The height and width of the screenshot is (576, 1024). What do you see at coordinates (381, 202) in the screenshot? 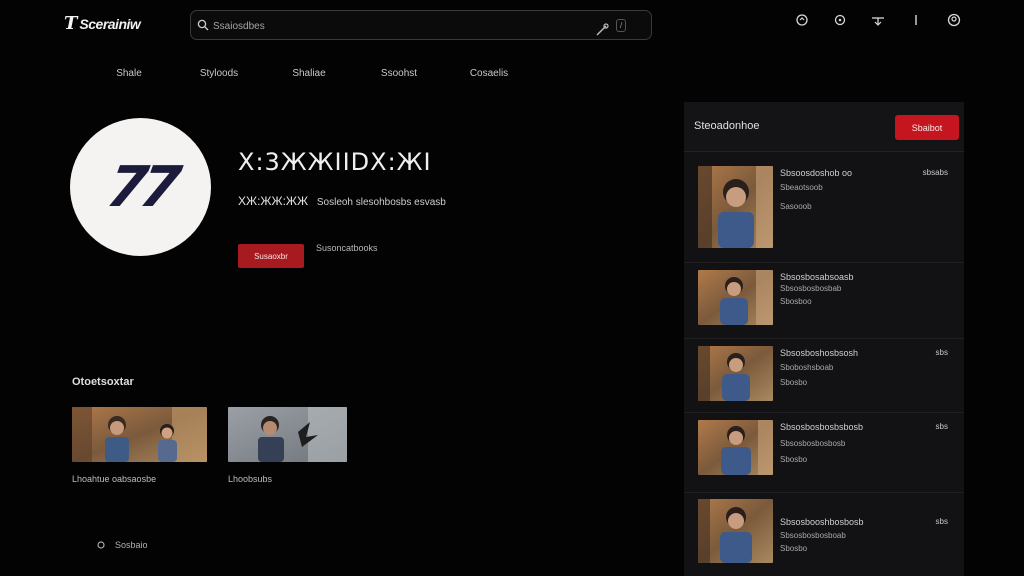
I see `channel-stats: Sosleoh slesohbosbs esvasb` at bounding box center [381, 202].